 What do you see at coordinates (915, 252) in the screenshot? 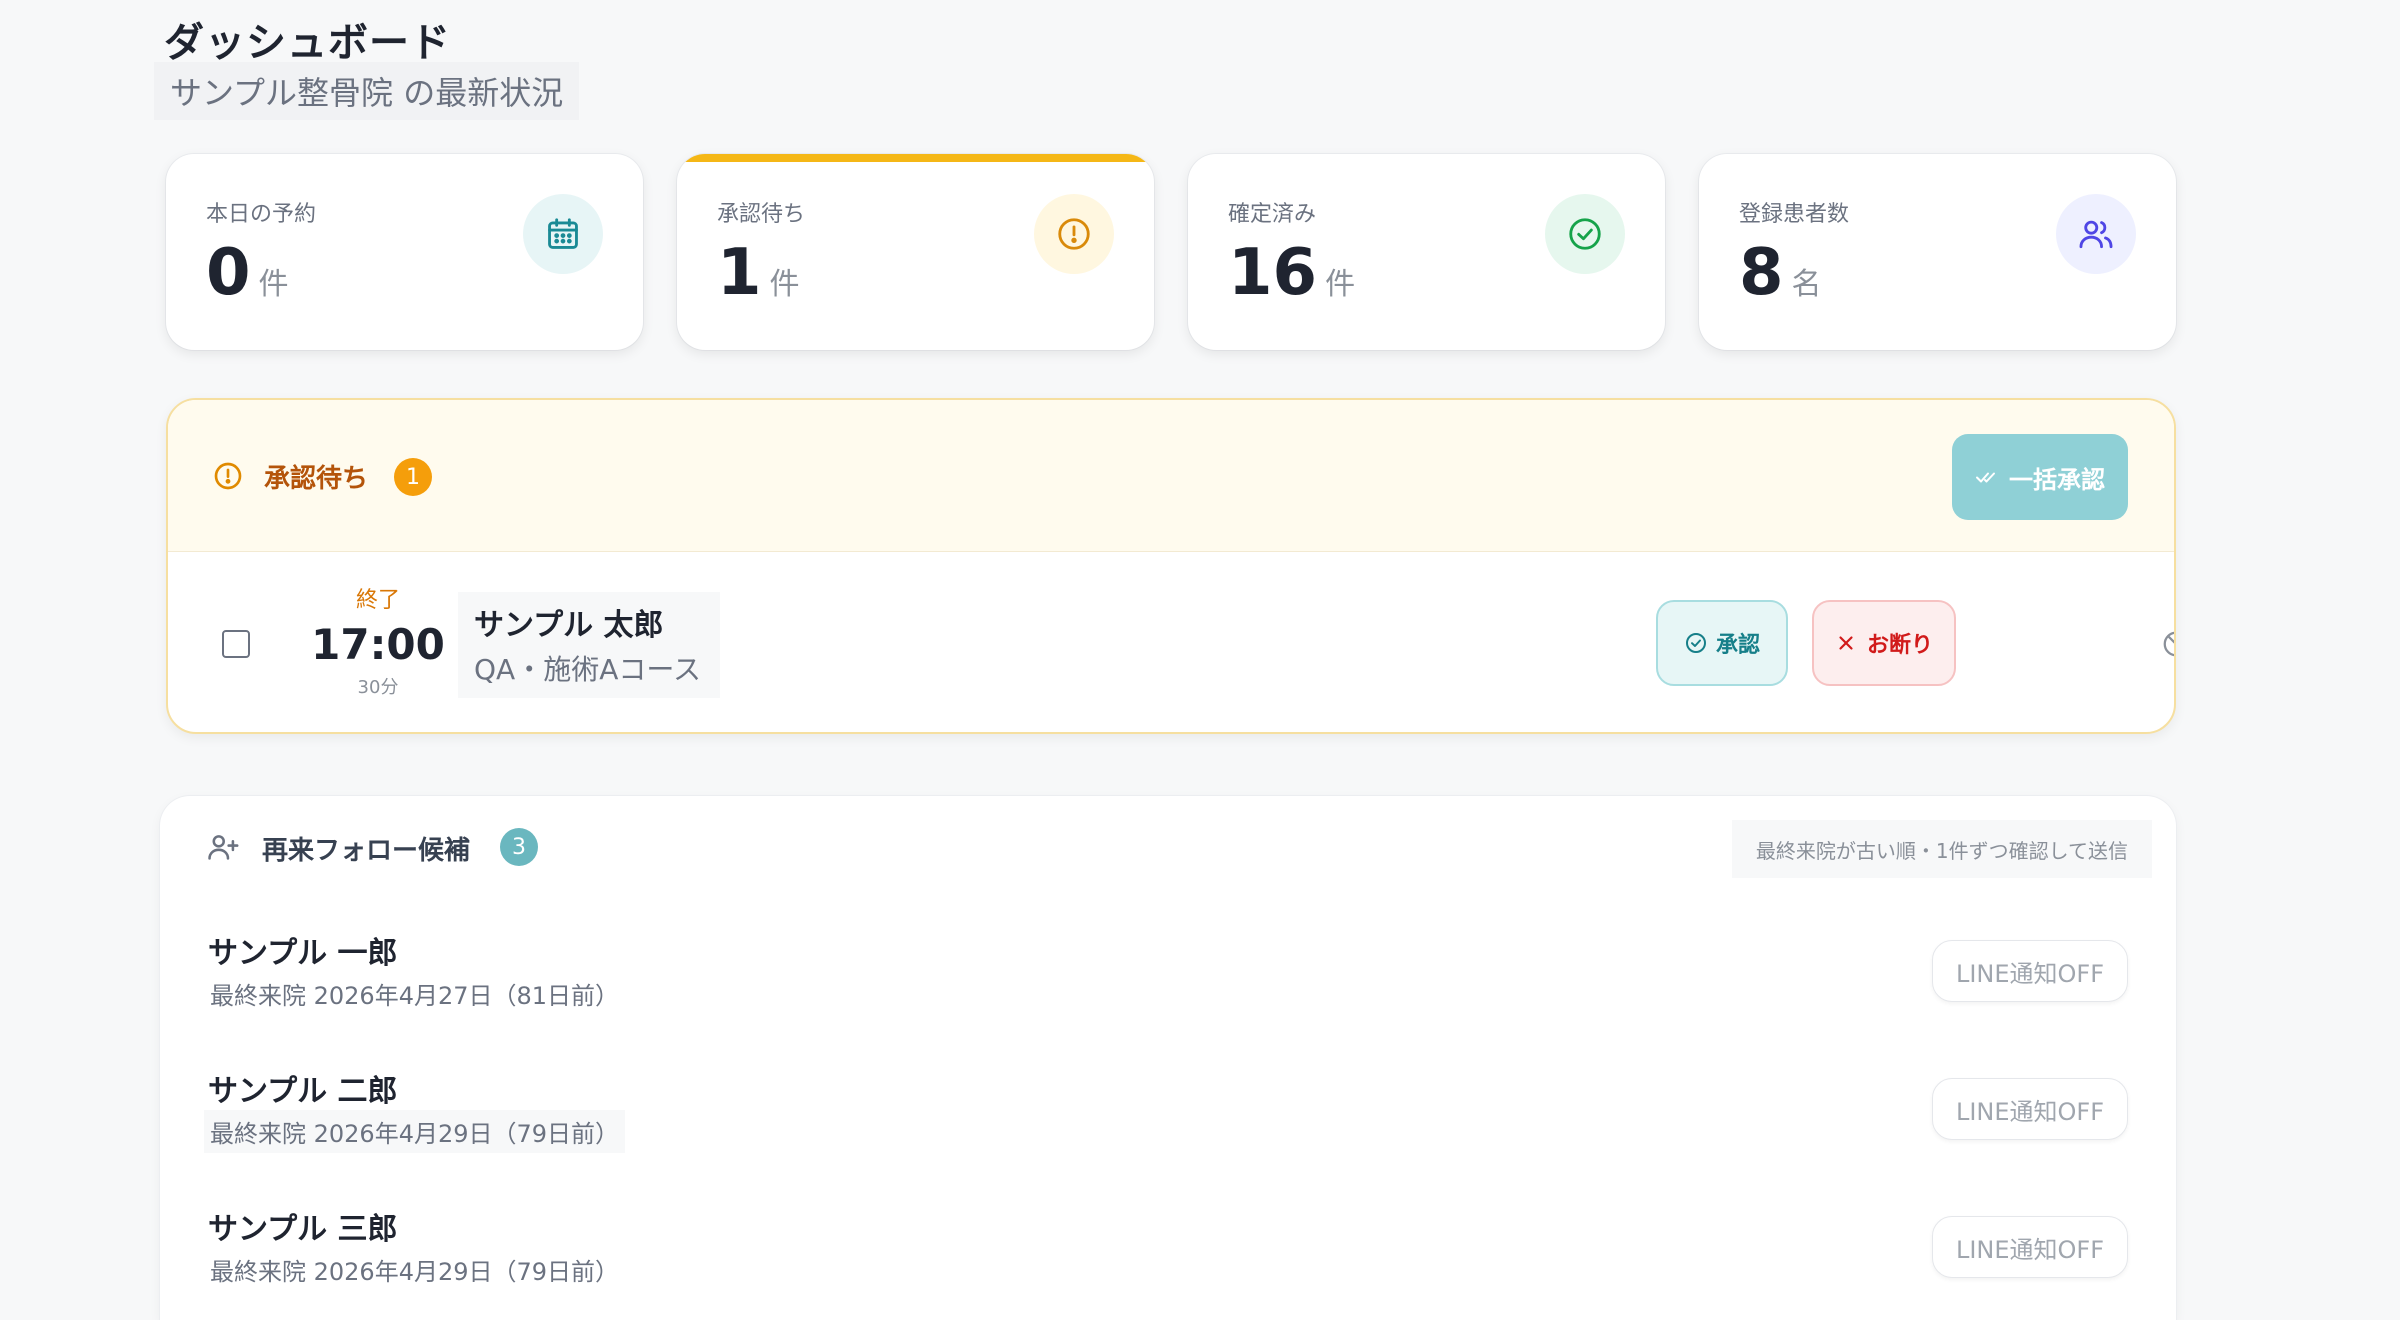
I see `stat-card-pending: 承認待ち 1 件` at bounding box center [915, 252].